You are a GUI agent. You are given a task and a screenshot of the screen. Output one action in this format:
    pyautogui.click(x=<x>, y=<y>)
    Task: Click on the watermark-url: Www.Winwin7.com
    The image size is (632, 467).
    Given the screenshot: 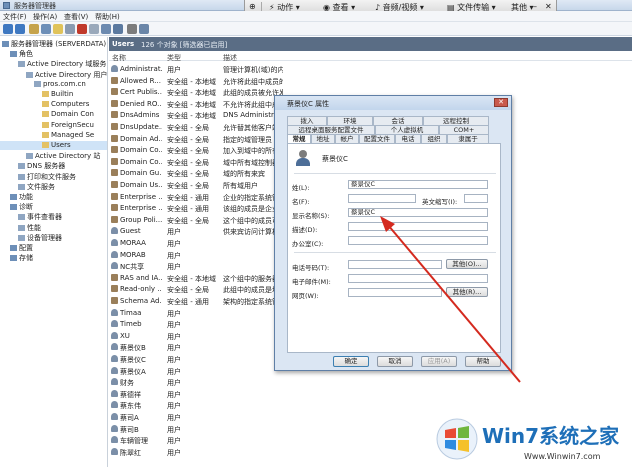 What is the action you would take?
    pyautogui.click(x=562, y=456)
    